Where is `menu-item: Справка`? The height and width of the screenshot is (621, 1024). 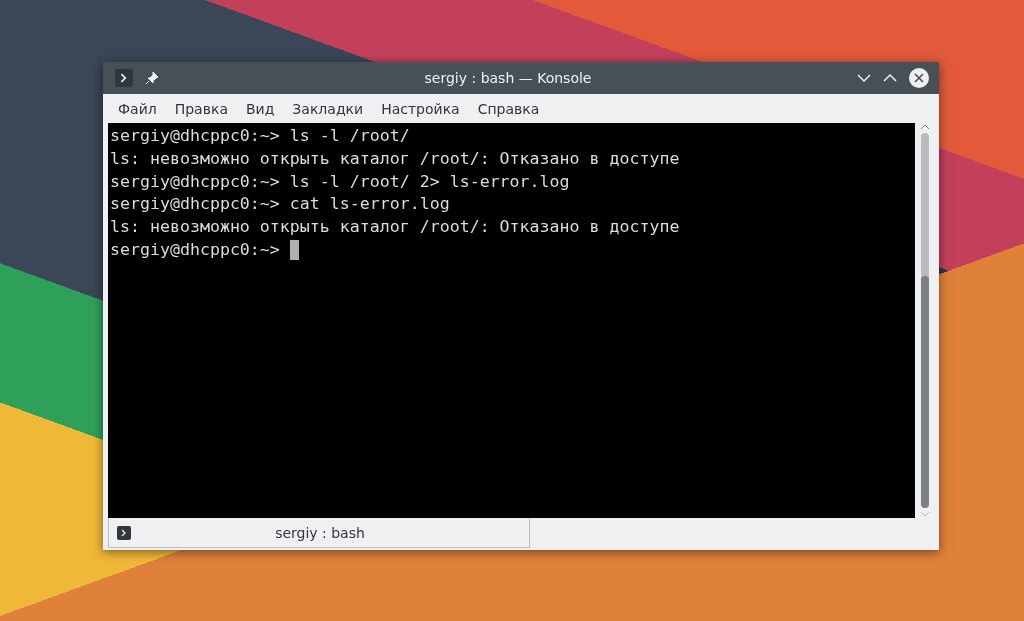 menu-item: Справка is located at coordinates (508, 108).